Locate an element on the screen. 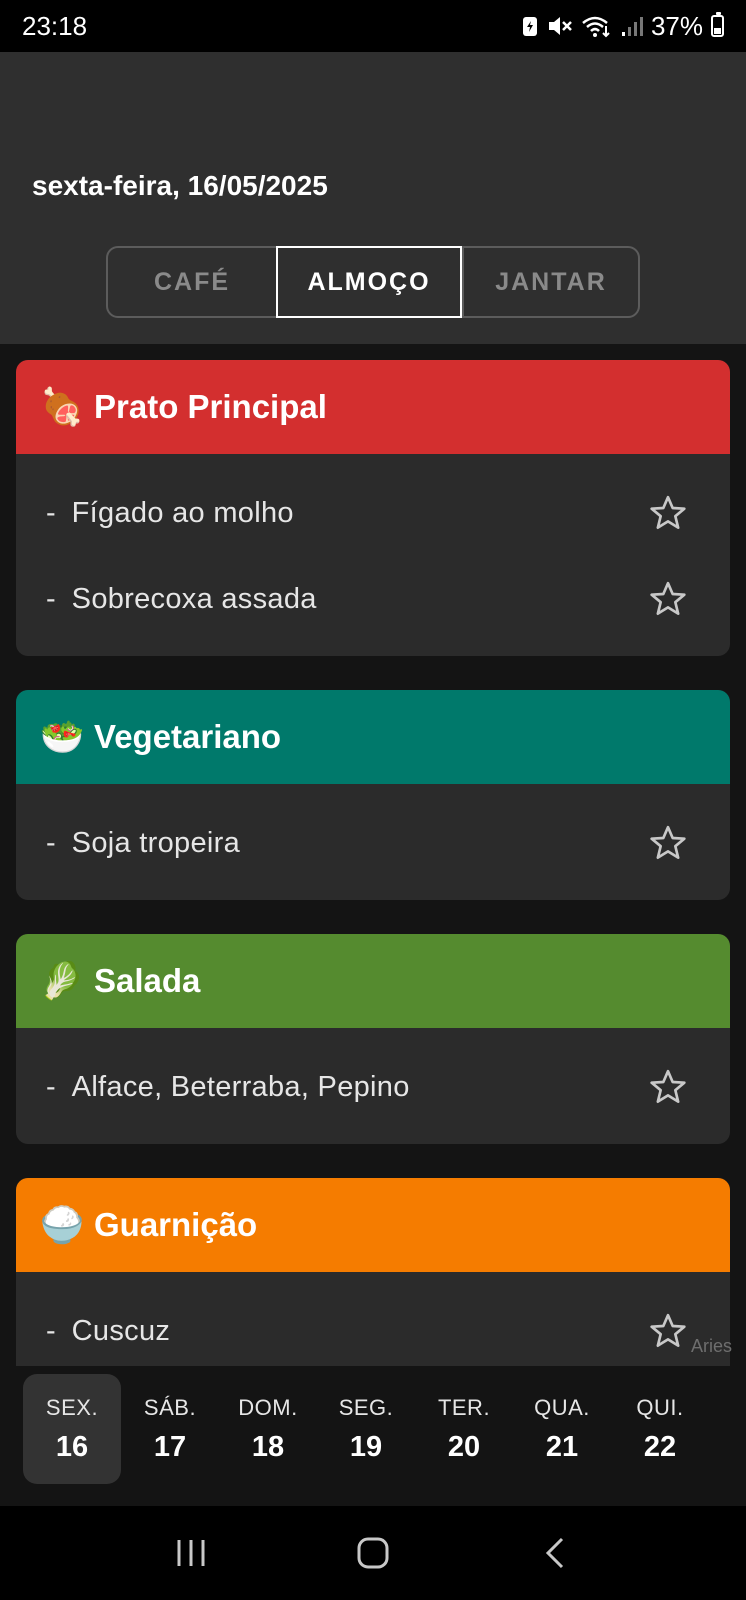 Image resolution: width=746 pixels, height=1600 pixels. day-name: TER. is located at coordinates (464, 1407).